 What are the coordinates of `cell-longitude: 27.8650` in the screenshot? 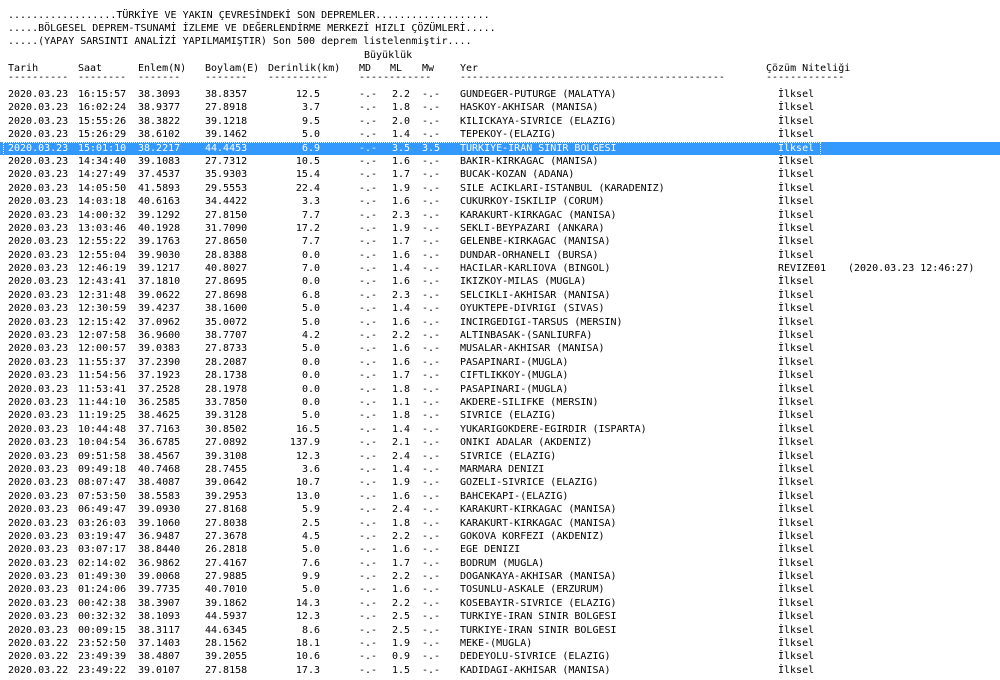 It's located at (226, 242).